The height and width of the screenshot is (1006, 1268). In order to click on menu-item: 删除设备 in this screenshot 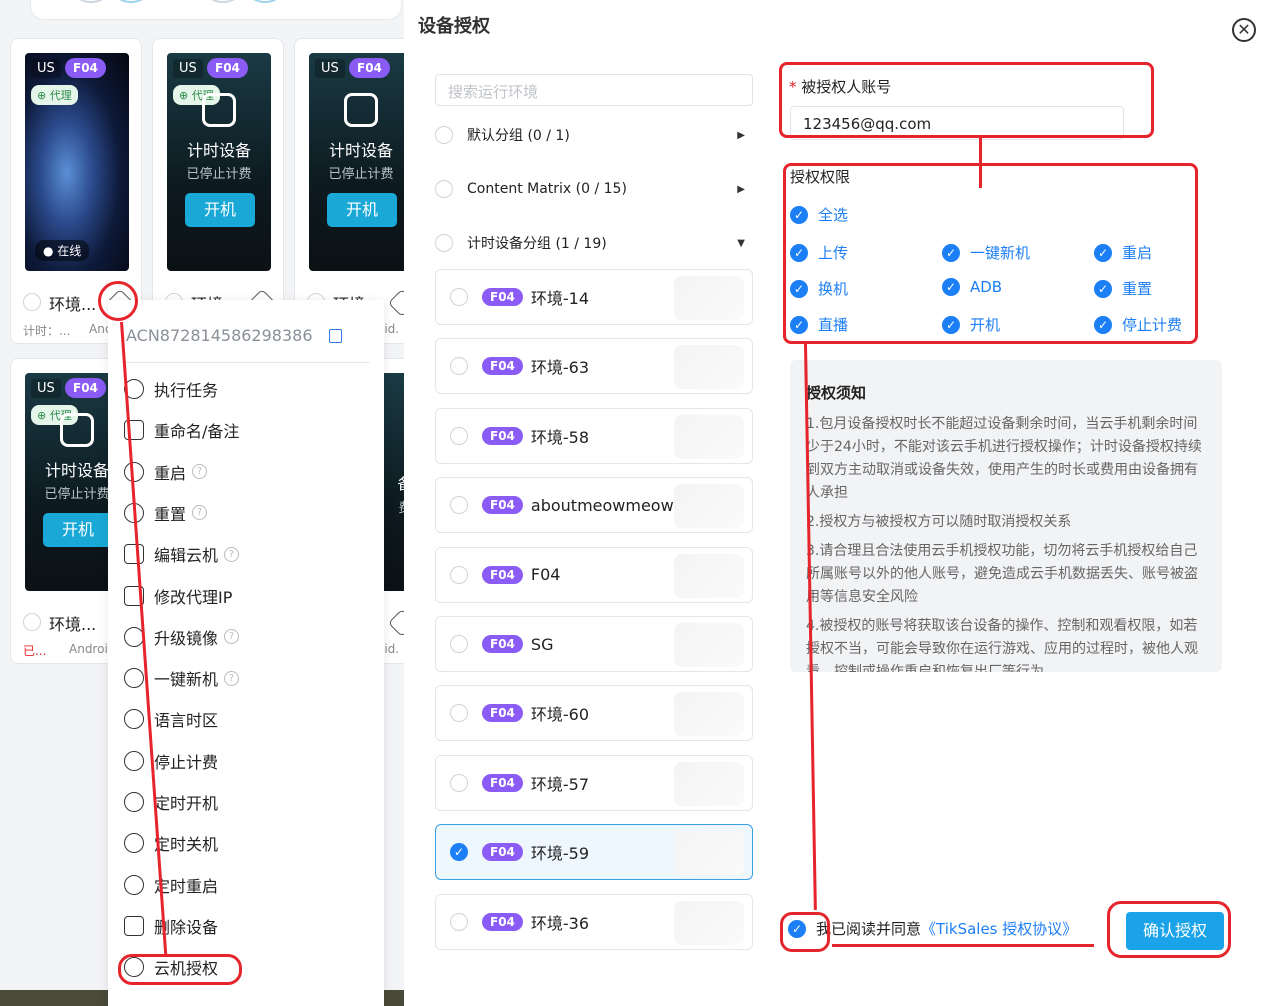, I will do `click(171, 926)`.